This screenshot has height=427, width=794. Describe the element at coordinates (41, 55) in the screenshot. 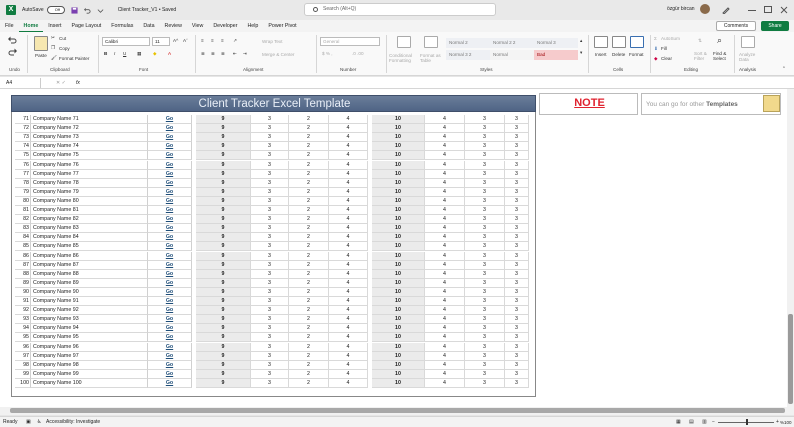

I see `paste-button: Paste` at that location.